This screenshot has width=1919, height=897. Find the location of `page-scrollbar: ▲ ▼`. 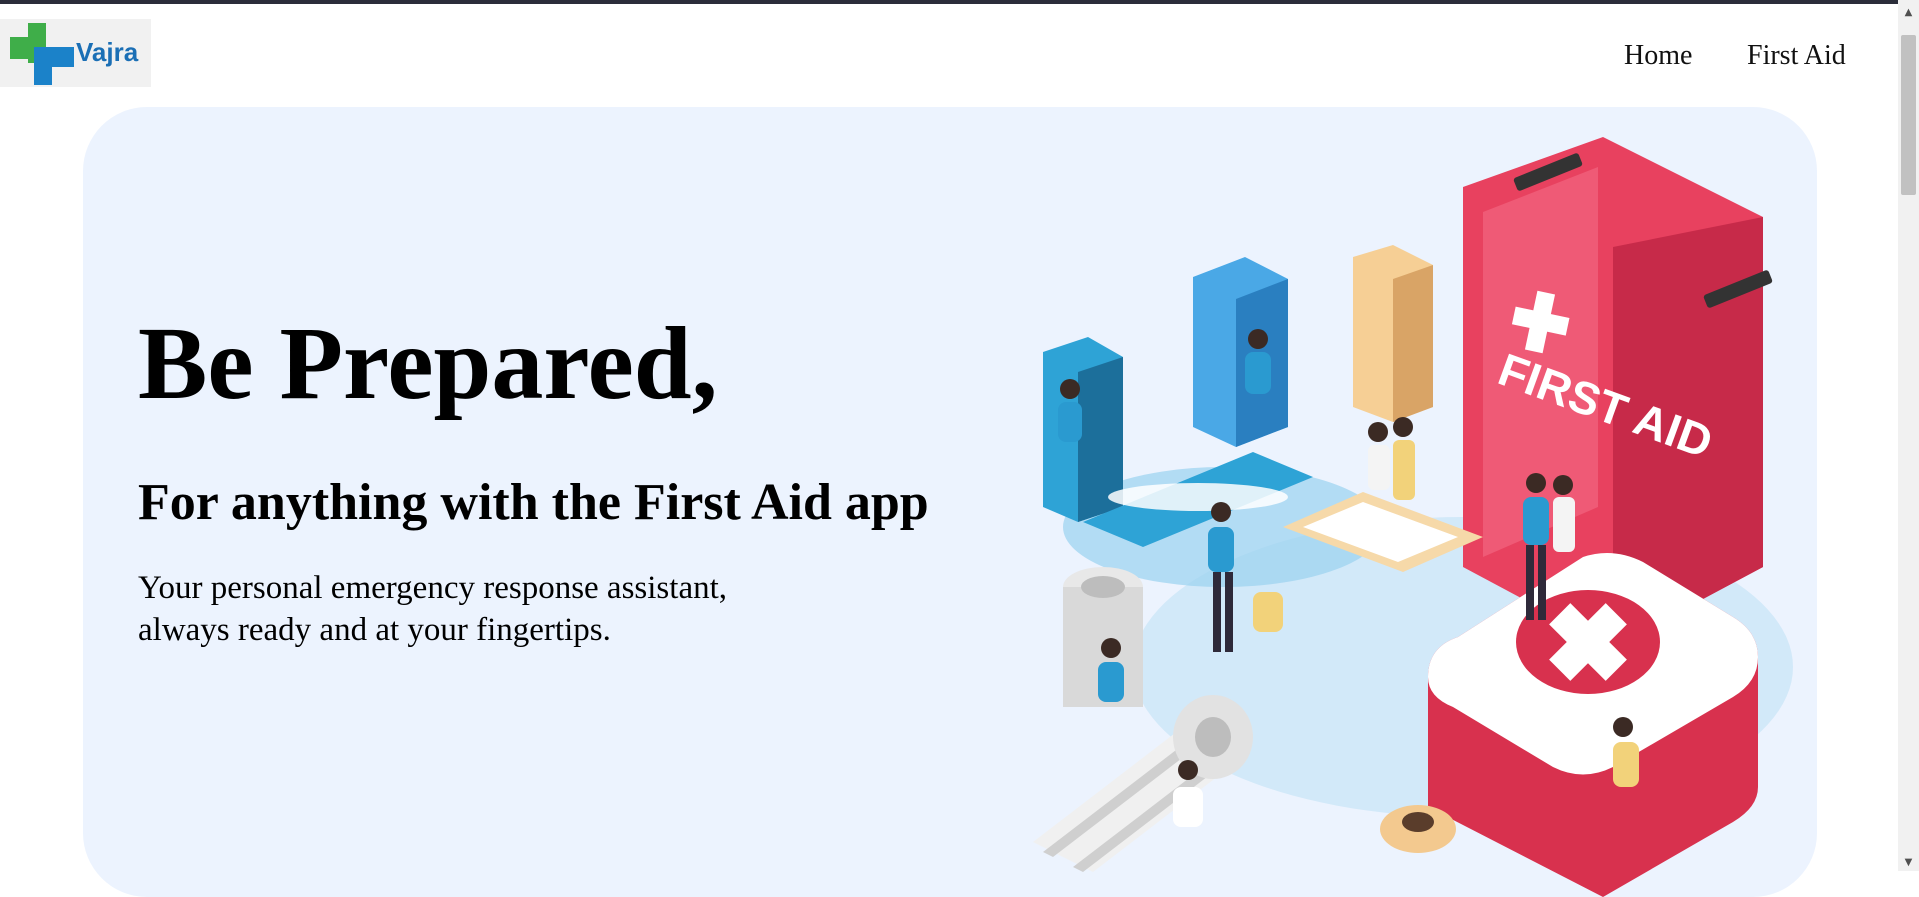

page-scrollbar: ▲ ▼ is located at coordinates (1908, 435).